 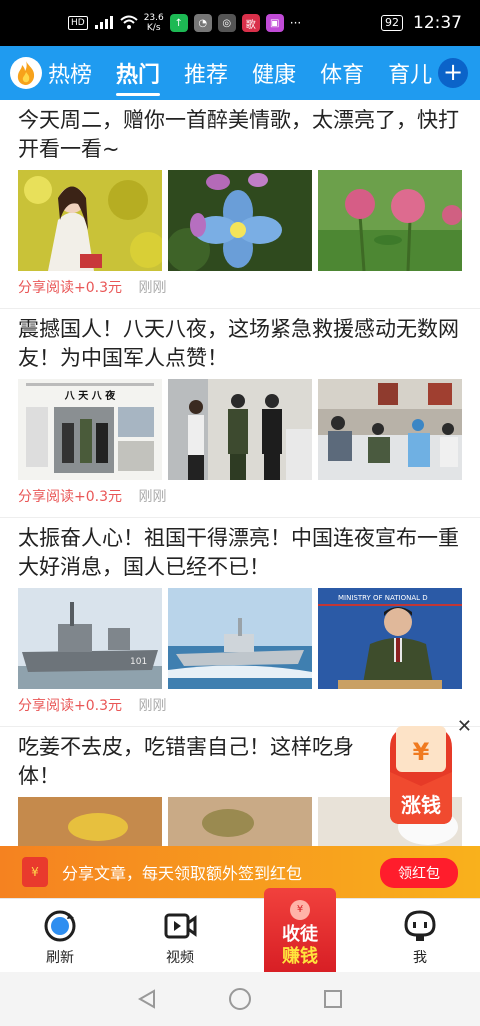 I want to click on article-thumbnails: 八 天 八 夜, so click(x=240, y=429).